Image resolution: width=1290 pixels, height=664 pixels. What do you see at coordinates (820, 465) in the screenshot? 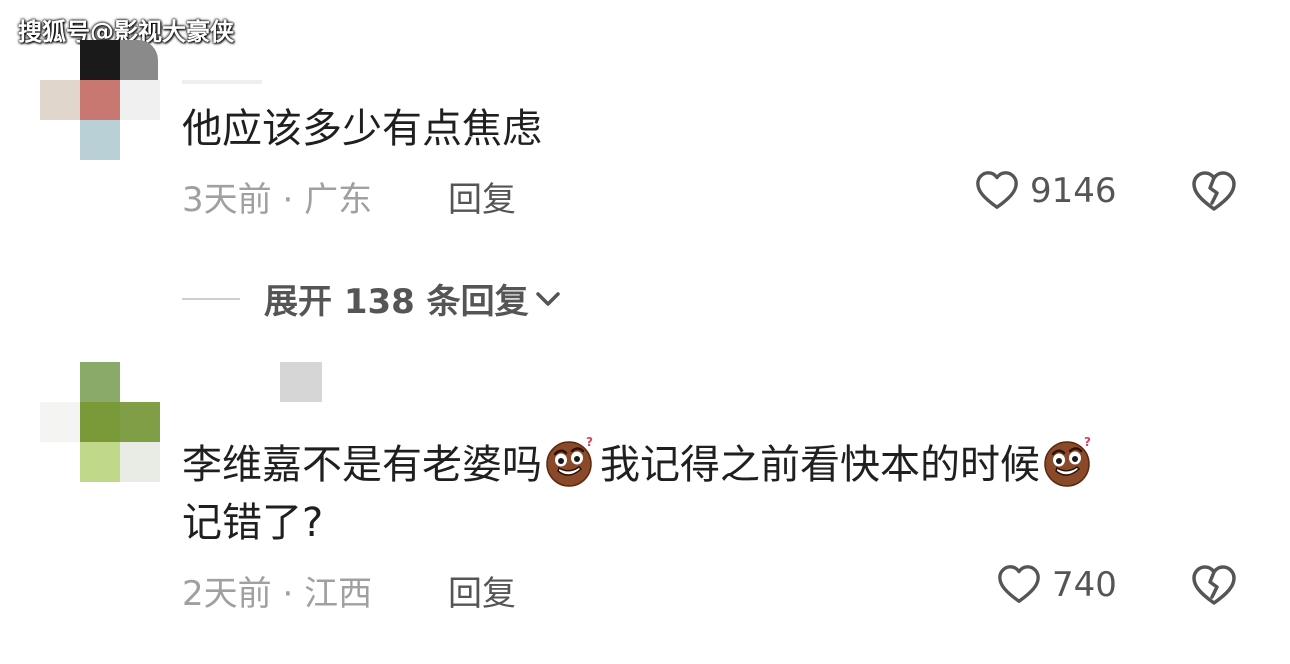
I see `comment-text-part2: 我记得之前看快本的时候` at bounding box center [820, 465].